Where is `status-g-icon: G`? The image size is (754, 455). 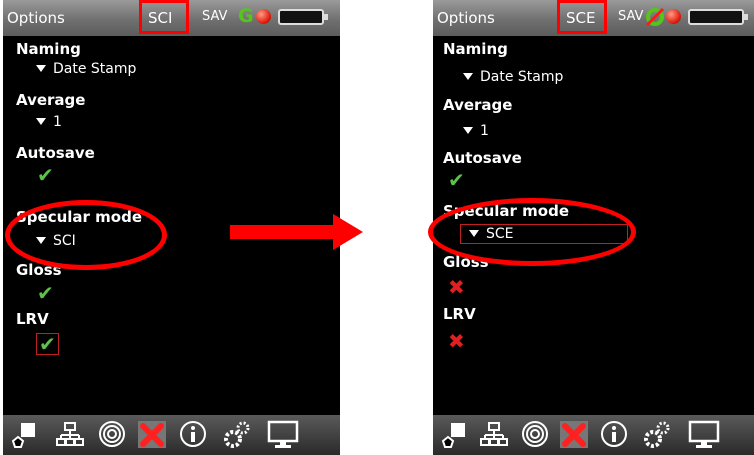 status-g-icon: G is located at coordinates (246, 16).